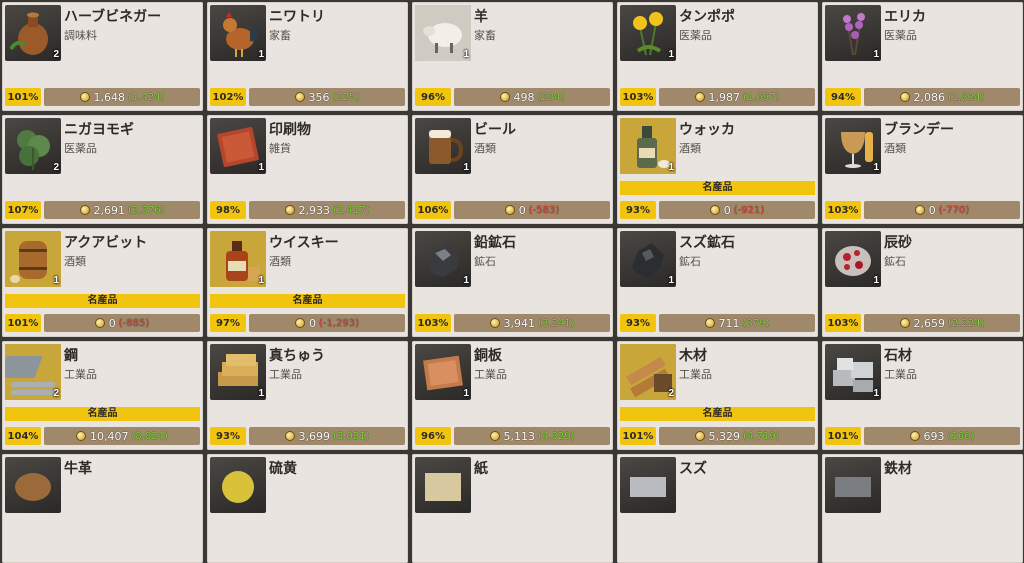 This screenshot has height=563, width=1024. I want to click on heather-icon: 1, so click(853, 33).